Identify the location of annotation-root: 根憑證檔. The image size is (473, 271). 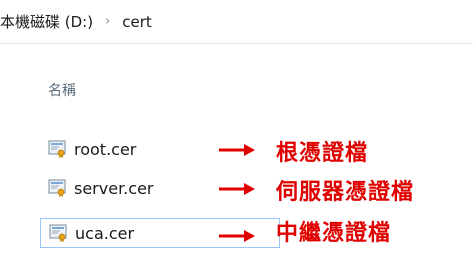
(322, 153).